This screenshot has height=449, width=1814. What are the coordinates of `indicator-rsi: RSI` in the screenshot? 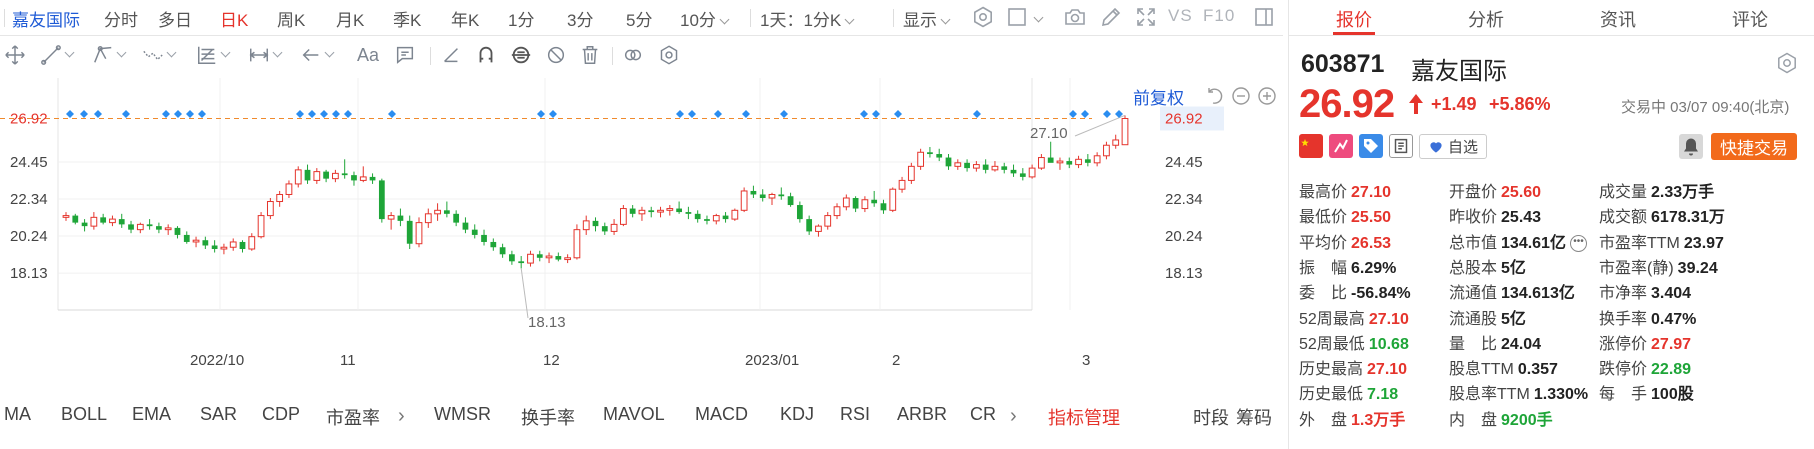 It's located at (855, 414).